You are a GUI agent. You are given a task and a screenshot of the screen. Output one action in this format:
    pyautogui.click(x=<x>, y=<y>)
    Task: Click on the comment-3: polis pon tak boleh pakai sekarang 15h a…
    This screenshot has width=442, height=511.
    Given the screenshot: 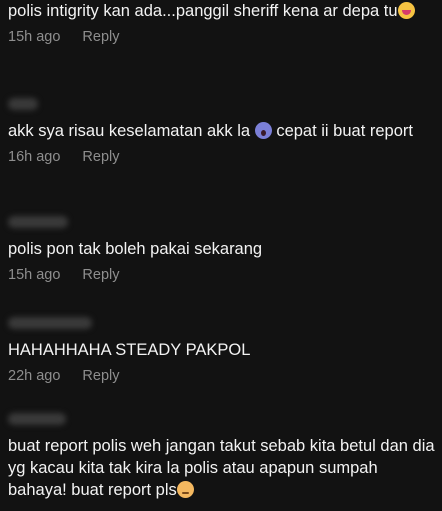 What is the action you would take?
    pyautogui.click(x=223, y=249)
    